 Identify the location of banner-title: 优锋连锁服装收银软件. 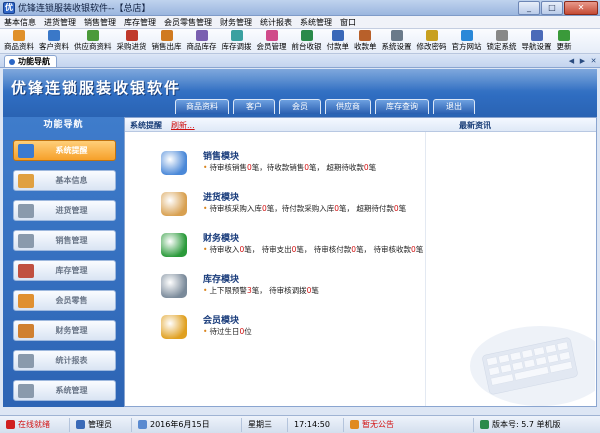
(96, 88).